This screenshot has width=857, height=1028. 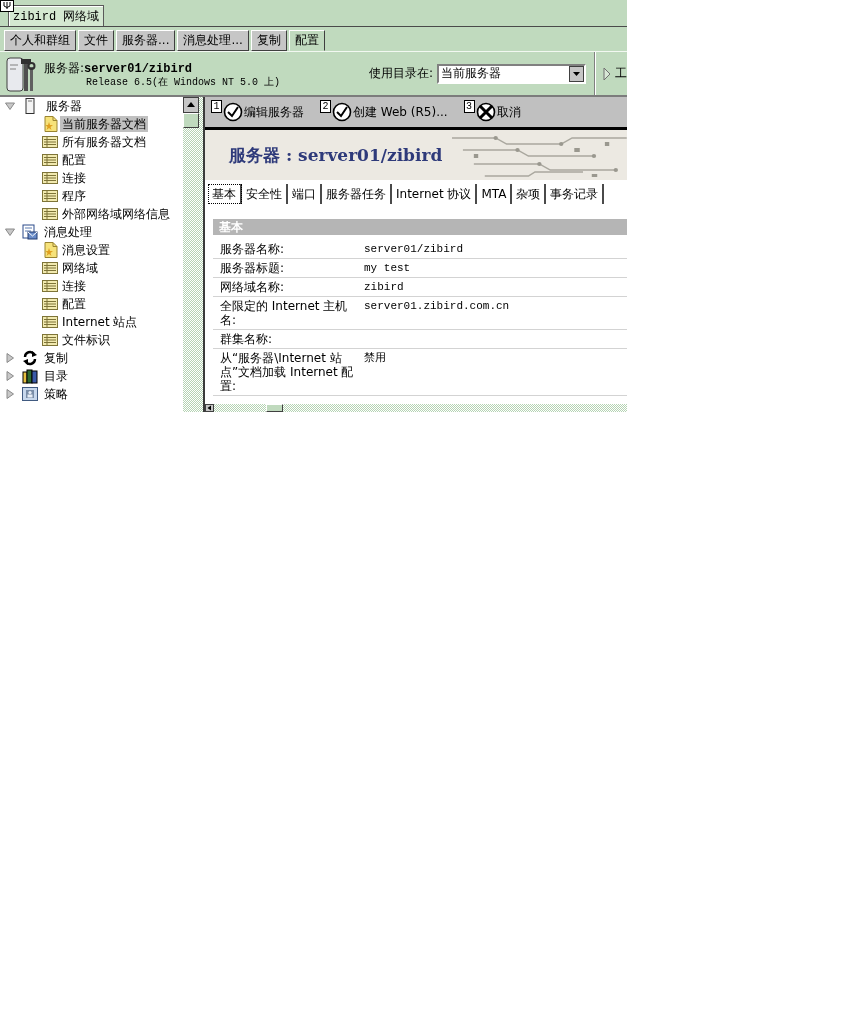 I want to click on menu-tab: 文件, so click(x=96, y=40).